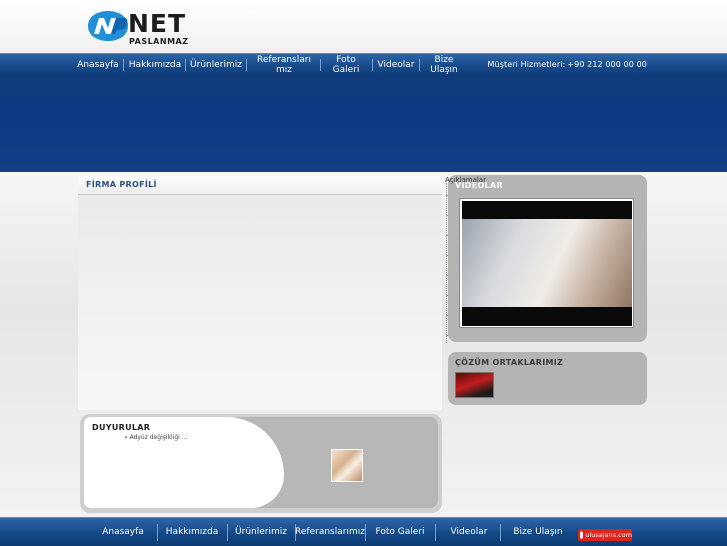  What do you see at coordinates (400, 532) in the screenshot?
I see `footer-item-foto-galeri: Foto Galeri` at bounding box center [400, 532].